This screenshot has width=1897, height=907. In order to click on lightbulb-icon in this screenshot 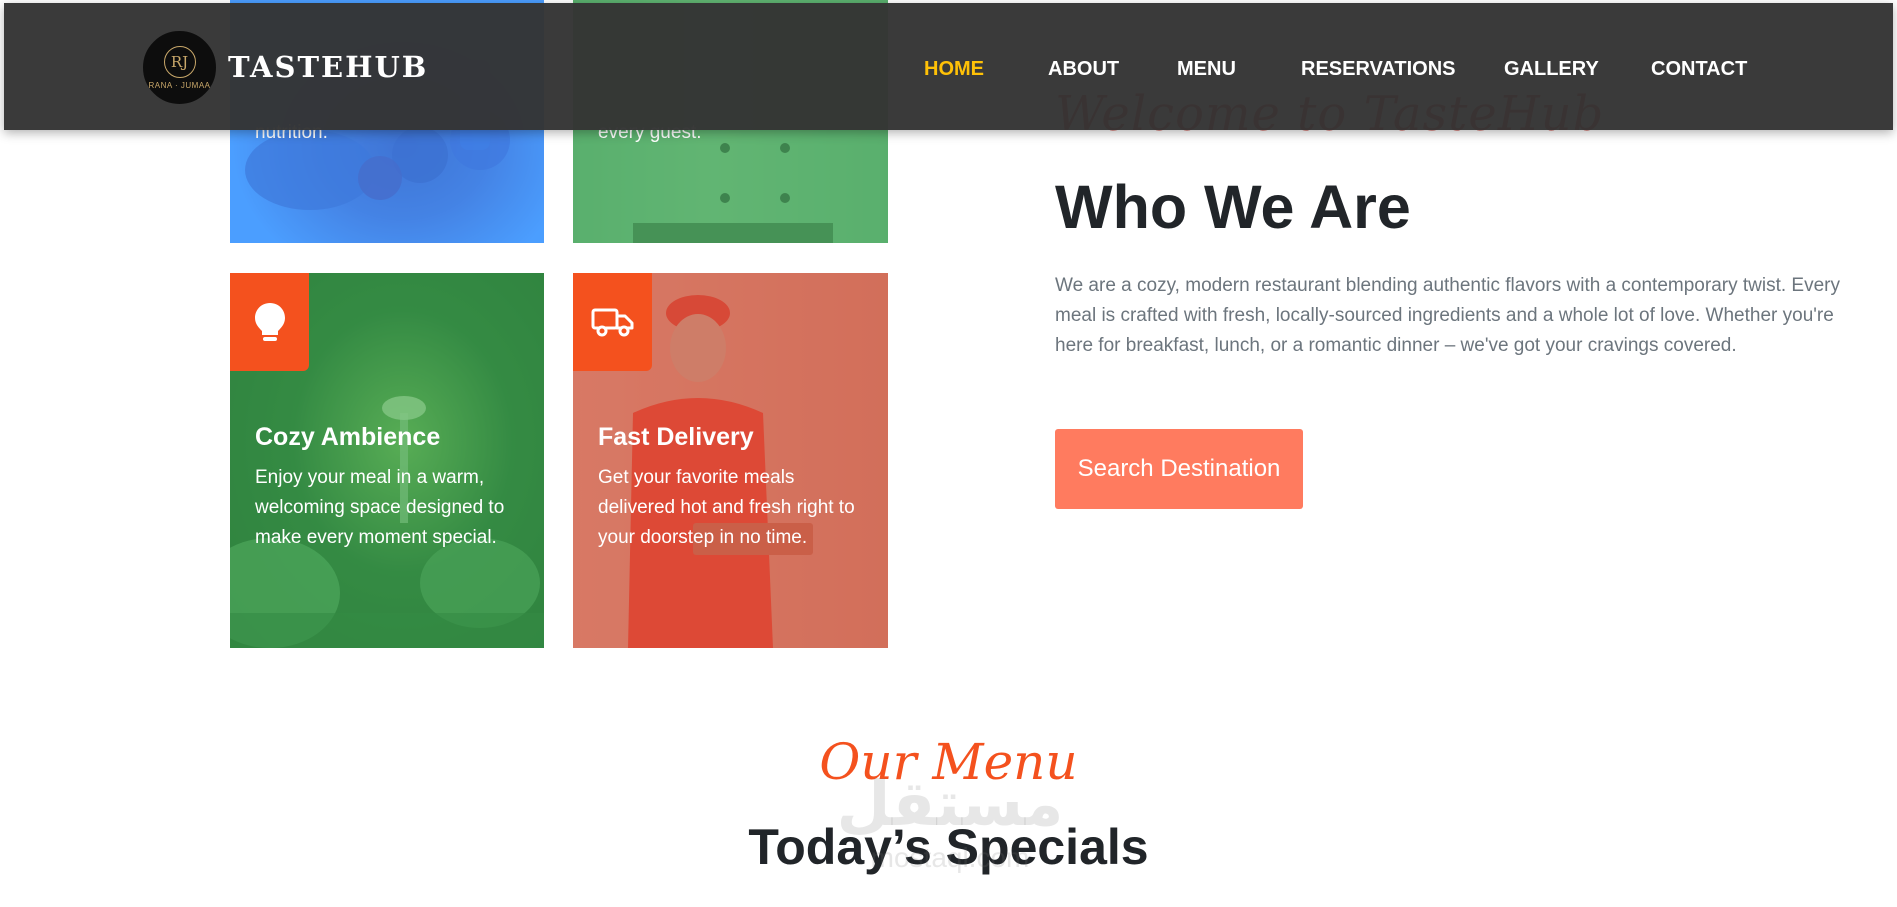, I will do `click(269, 322)`.